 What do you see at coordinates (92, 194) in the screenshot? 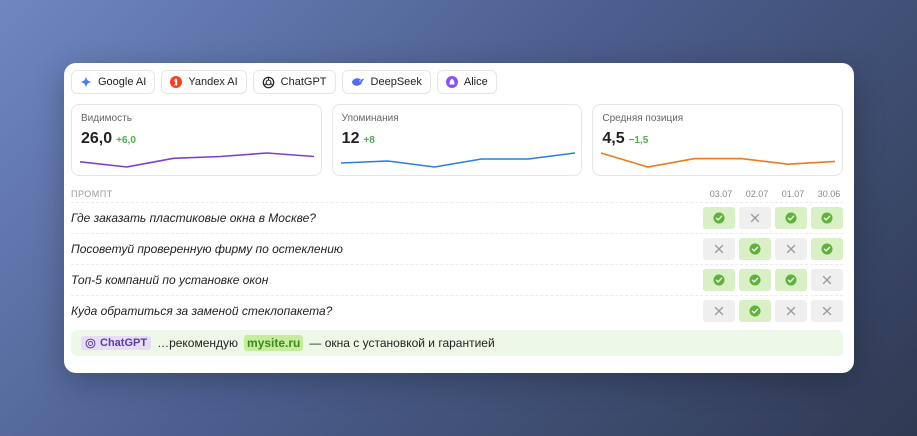
I see `prompt-column-header: ПРОМПТ` at bounding box center [92, 194].